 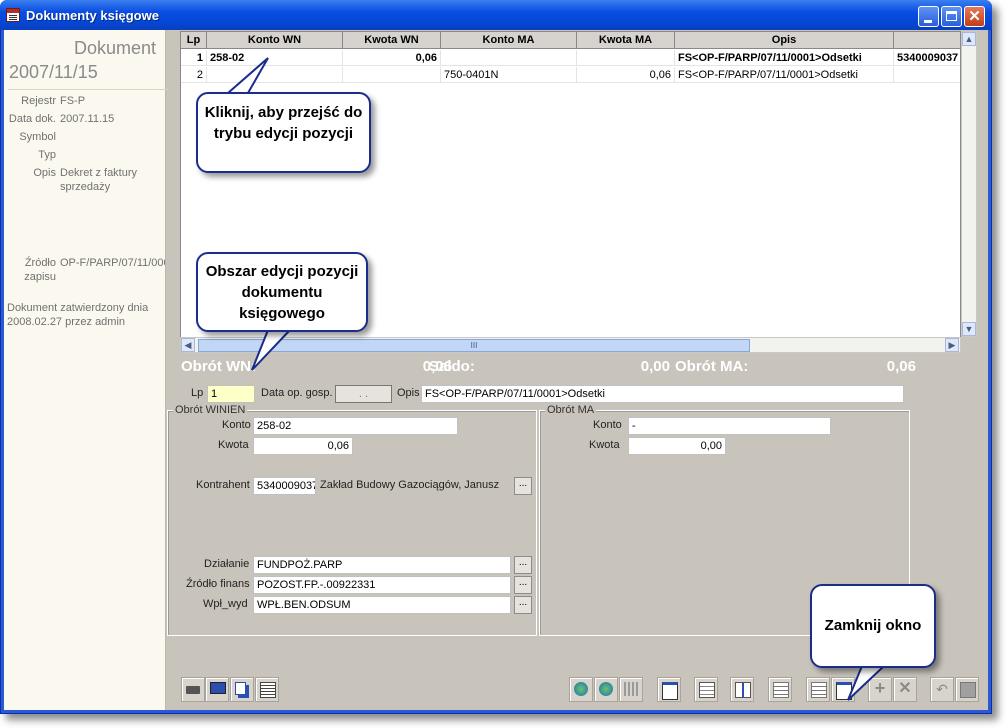 I want to click on date-value: 2007.11.15, so click(x=87, y=119).